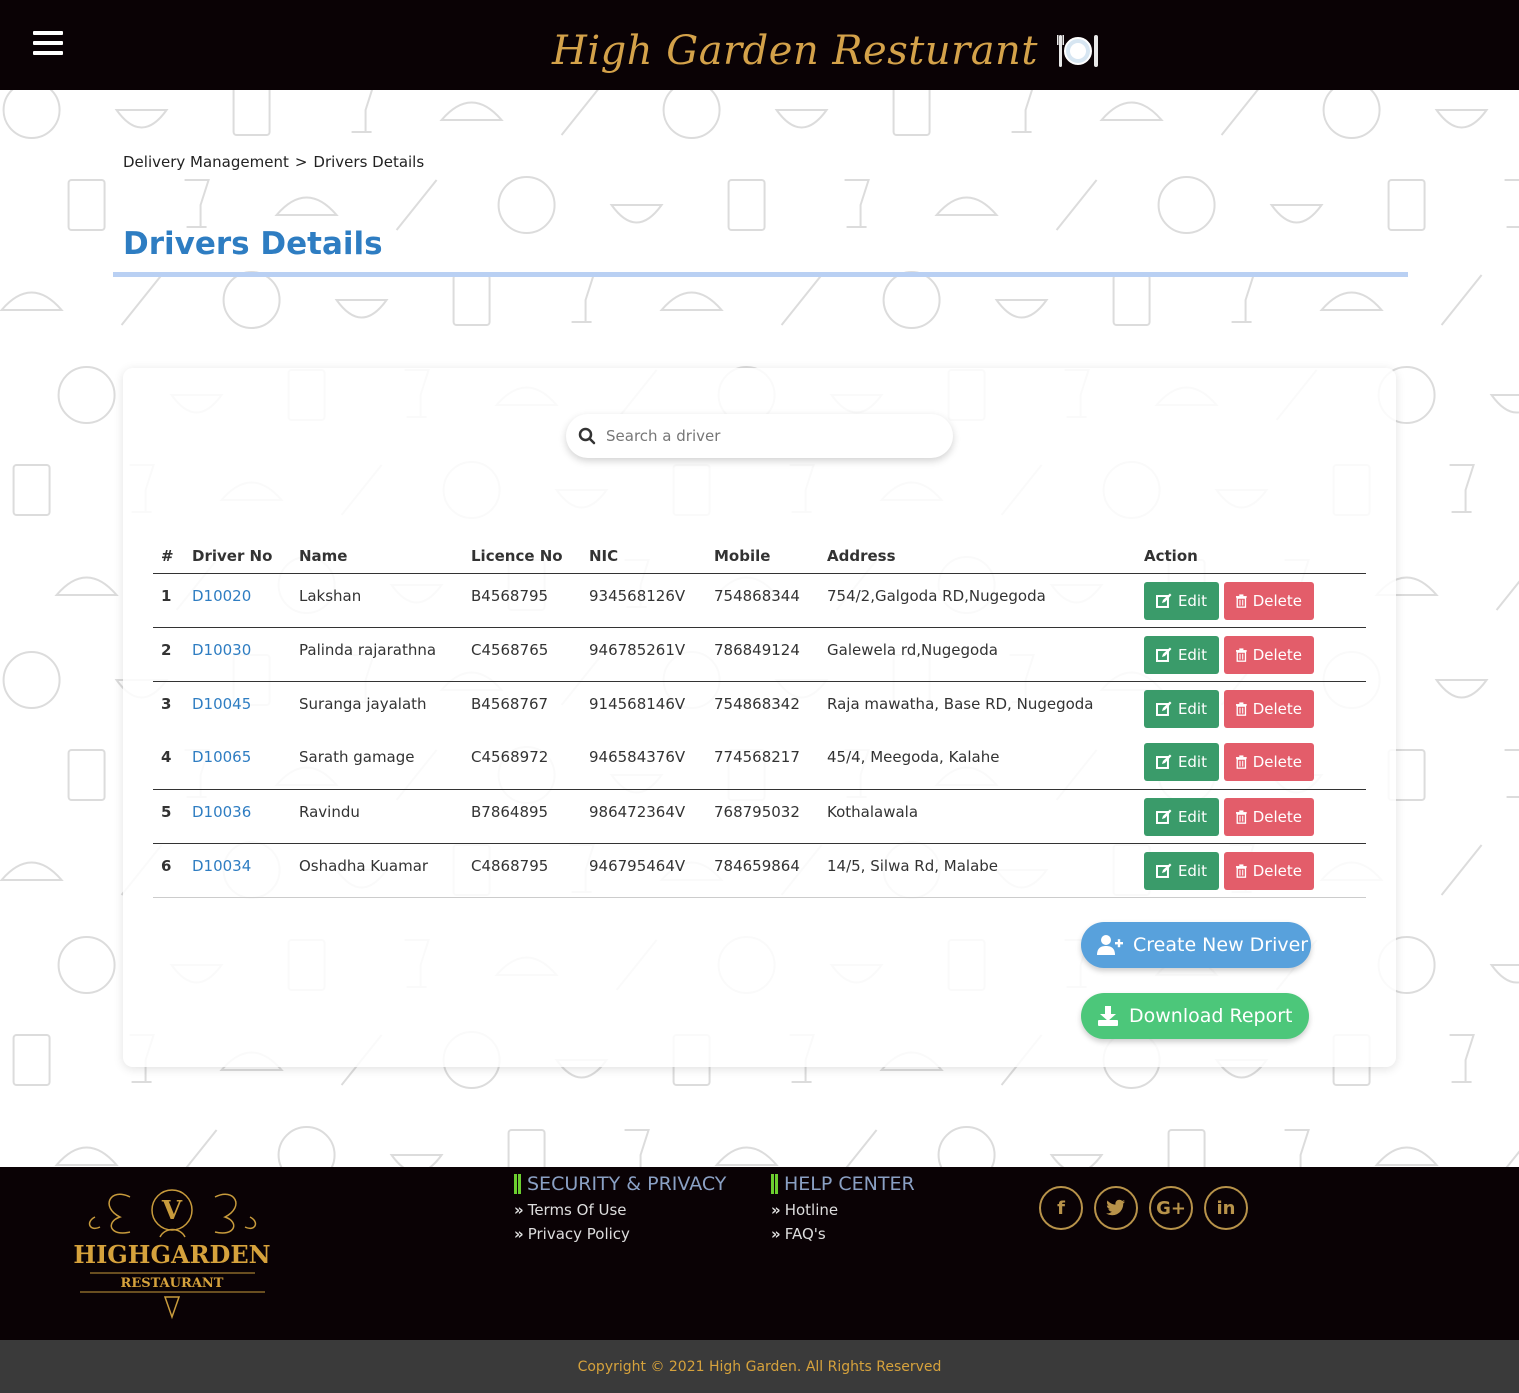 The height and width of the screenshot is (1393, 1519). I want to click on driver-no-link: D10065, so click(221, 757).